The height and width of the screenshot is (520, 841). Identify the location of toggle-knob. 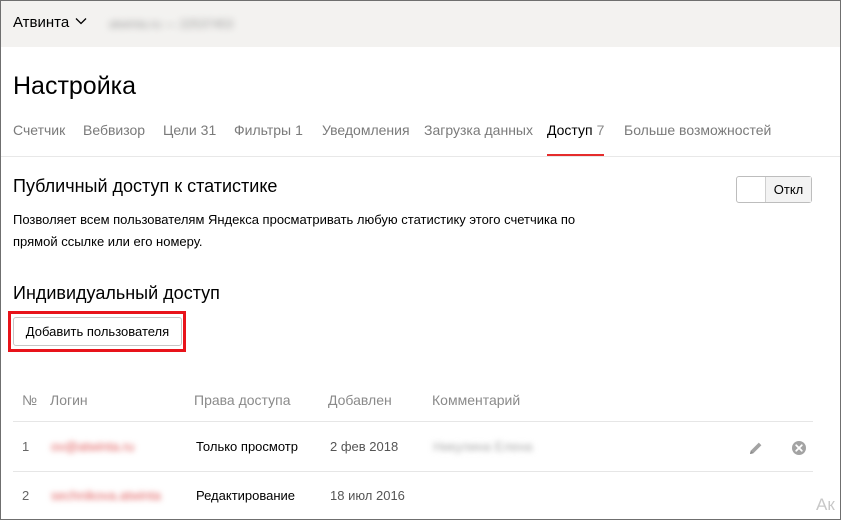
(751, 189).